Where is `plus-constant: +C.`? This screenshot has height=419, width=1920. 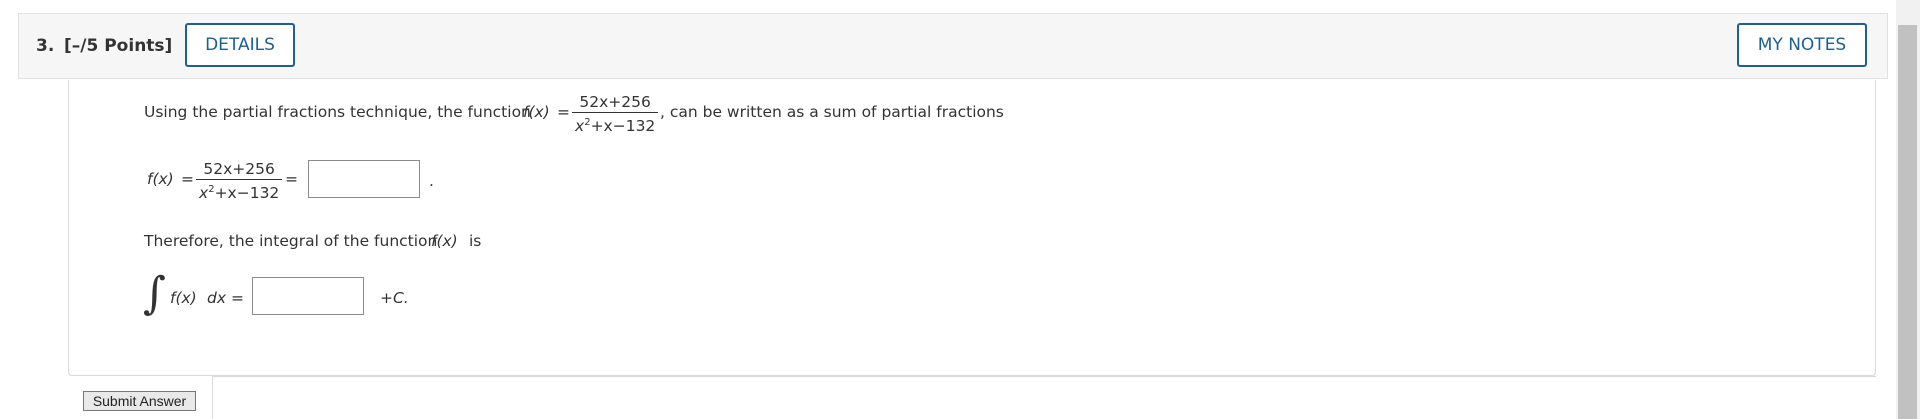
plus-constant: +C. is located at coordinates (394, 298).